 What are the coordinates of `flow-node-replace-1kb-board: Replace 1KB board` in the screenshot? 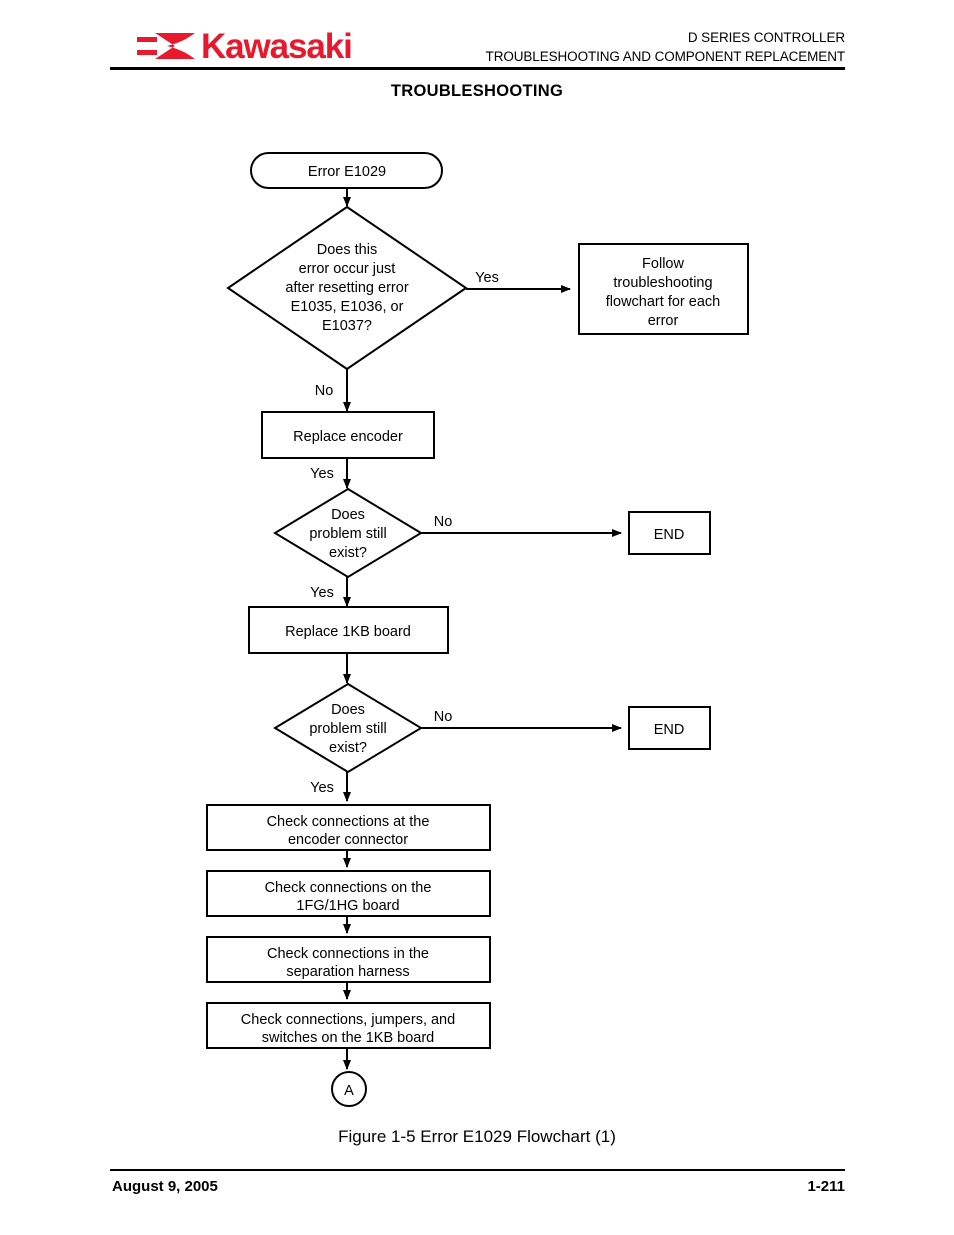 It's located at (348, 630).